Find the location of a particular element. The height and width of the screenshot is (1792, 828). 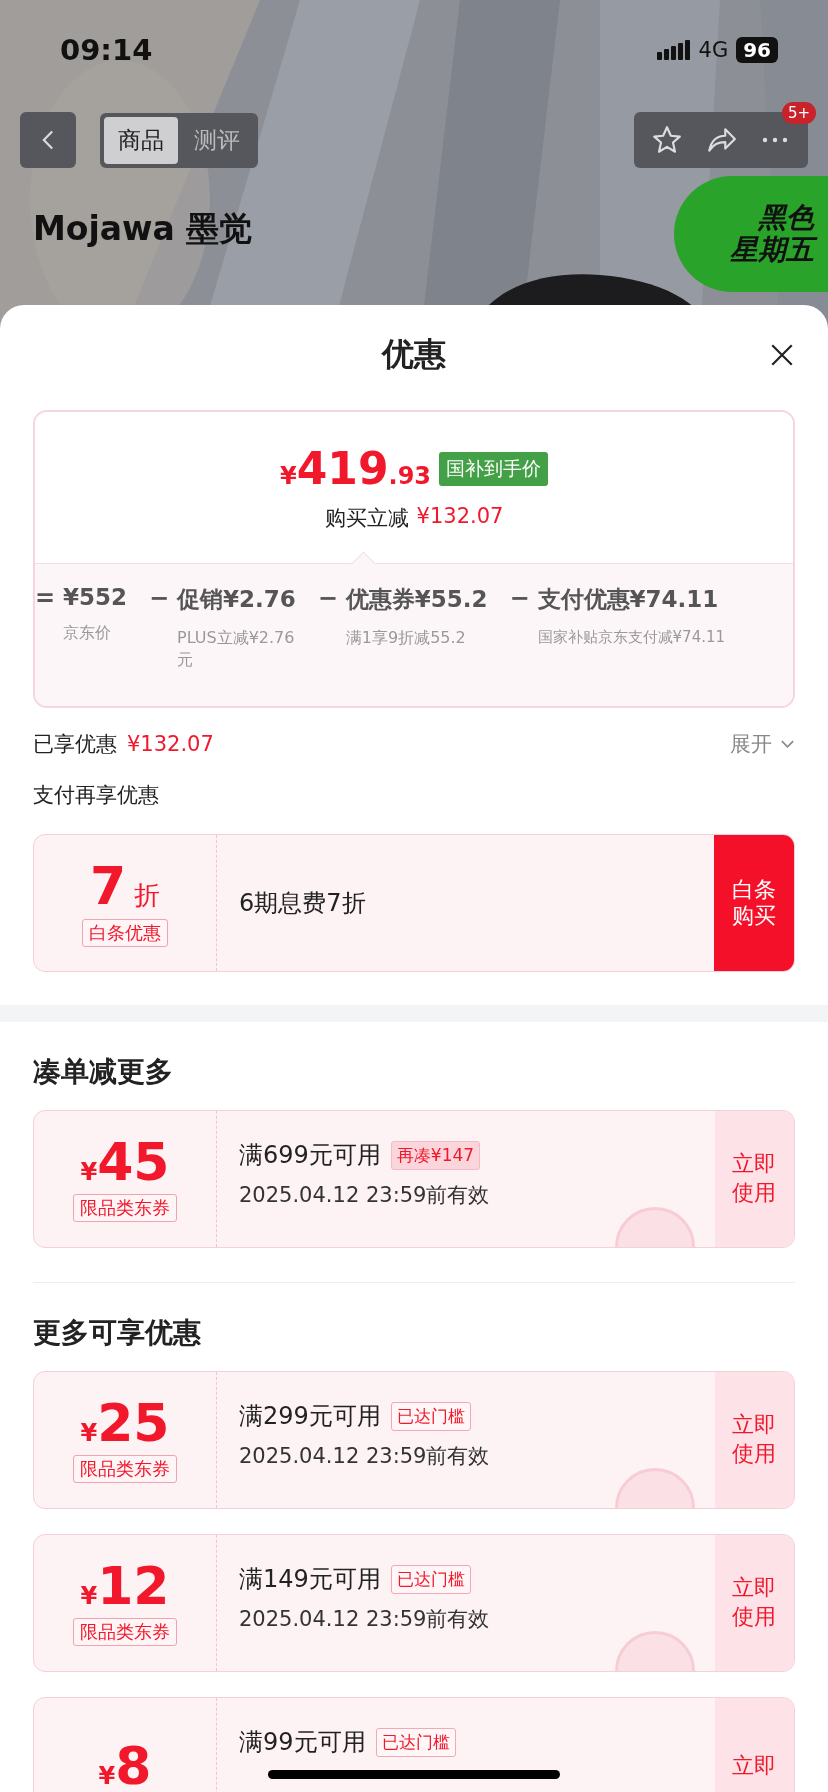

breakdown-note: 国家补贴京东支付减¥74.11 is located at coordinates (631, 637).